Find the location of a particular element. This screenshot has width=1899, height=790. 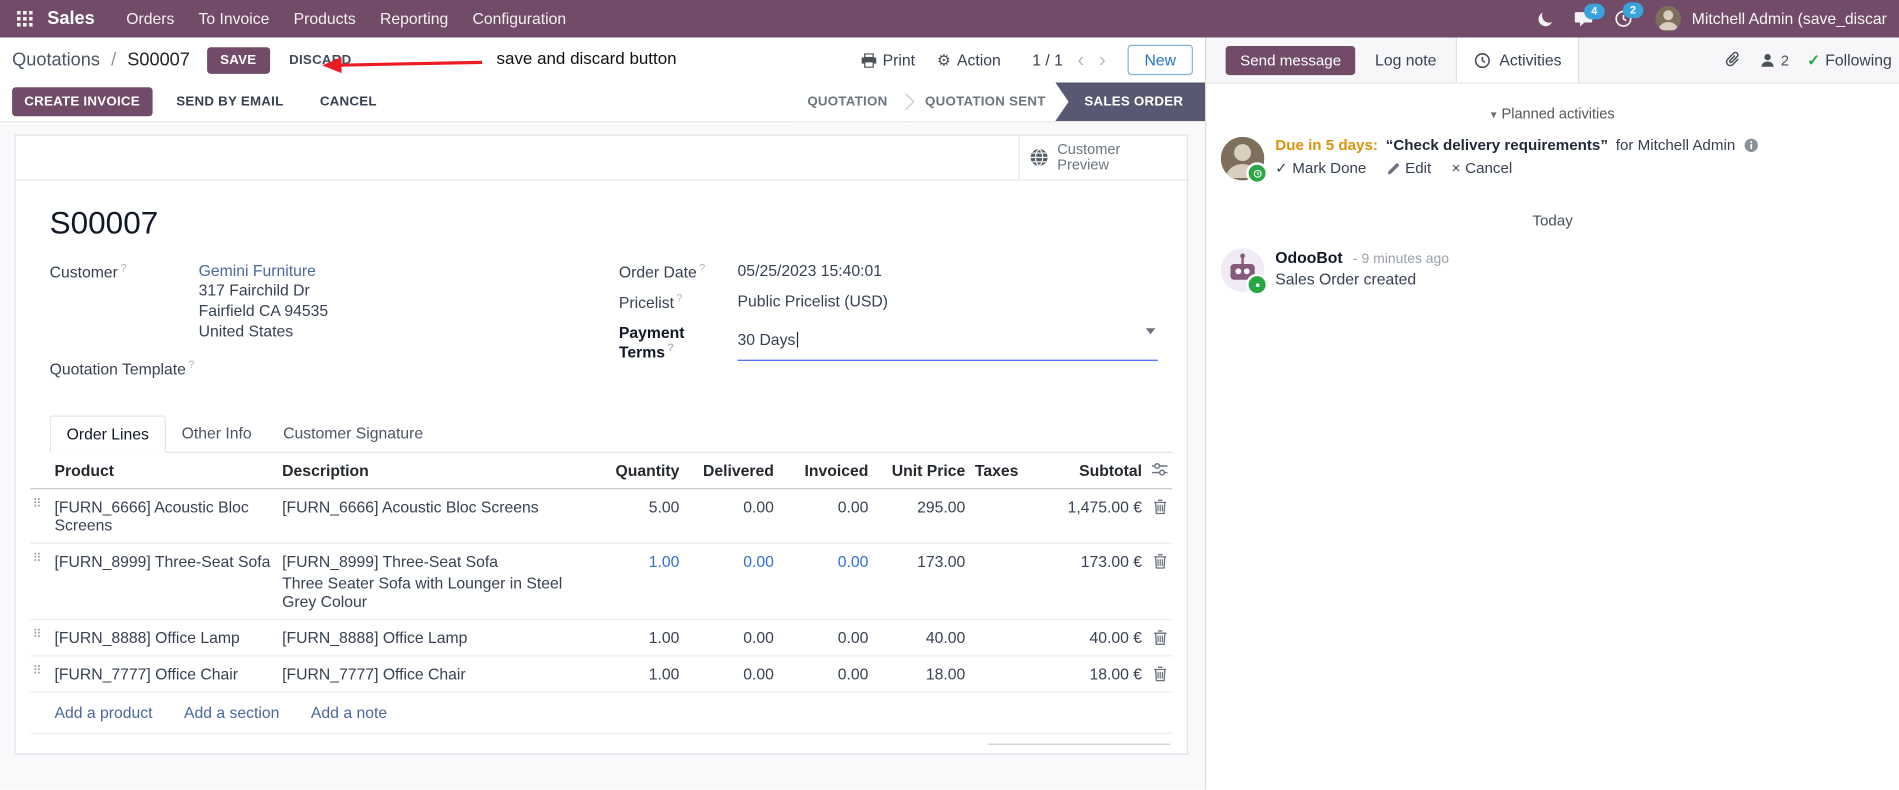

menu-reporting: Reporting is located at coordinates (414, 19).